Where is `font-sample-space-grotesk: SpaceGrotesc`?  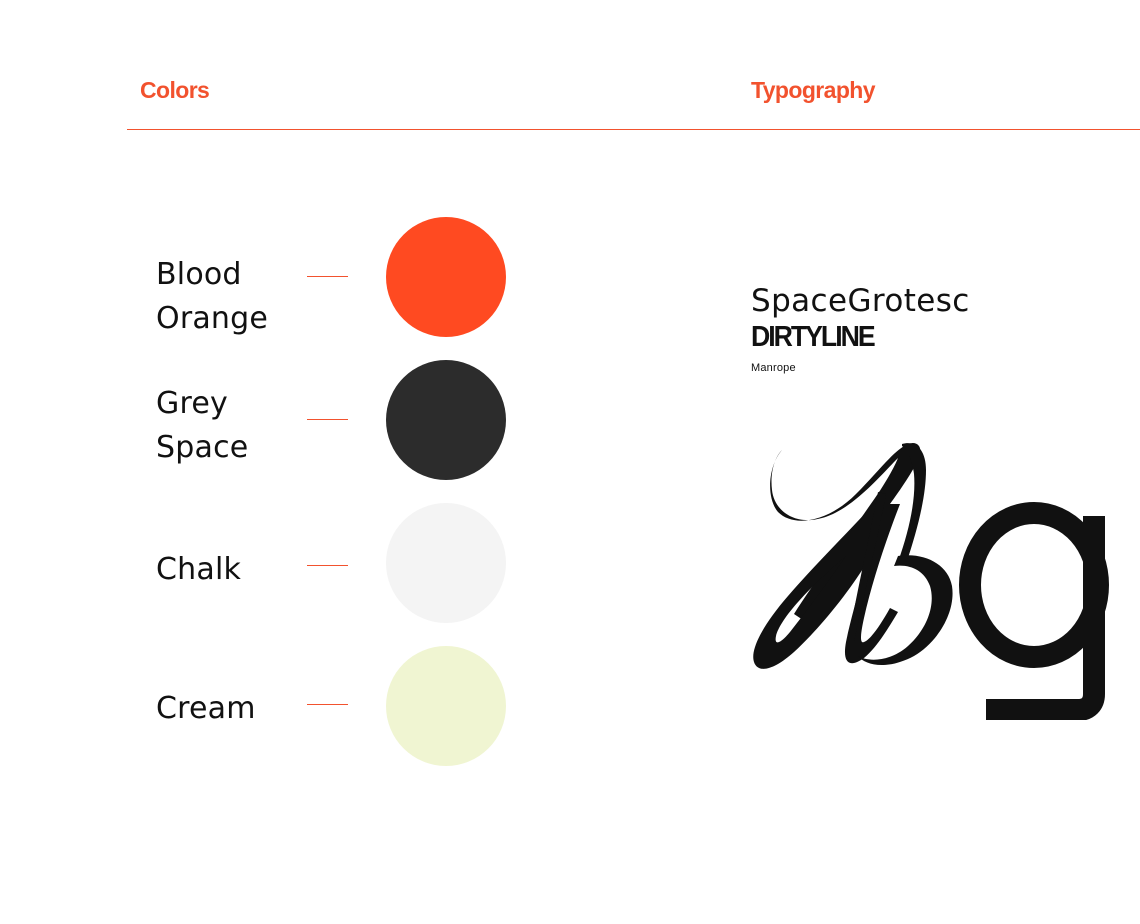 font-sample-space-grotesk: SpaceGrotesc is located at coordinates (860, 301).